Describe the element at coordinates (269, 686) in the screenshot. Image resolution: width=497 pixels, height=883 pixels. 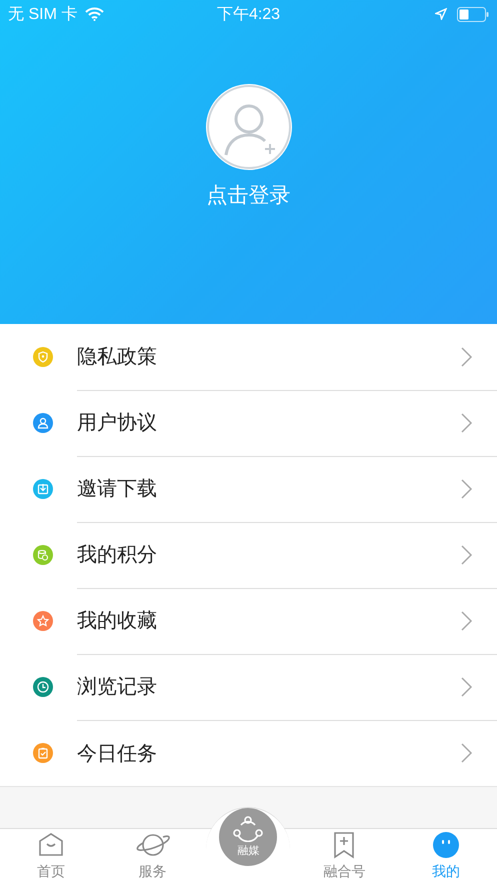
I see `menu-item: 浏览记录` at that location.